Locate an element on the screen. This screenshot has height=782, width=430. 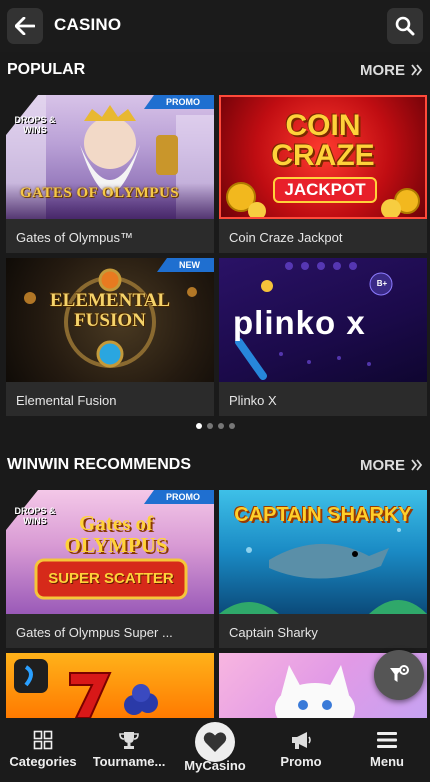
recommends-more-link: MORE is located at coordinates (391, 465).